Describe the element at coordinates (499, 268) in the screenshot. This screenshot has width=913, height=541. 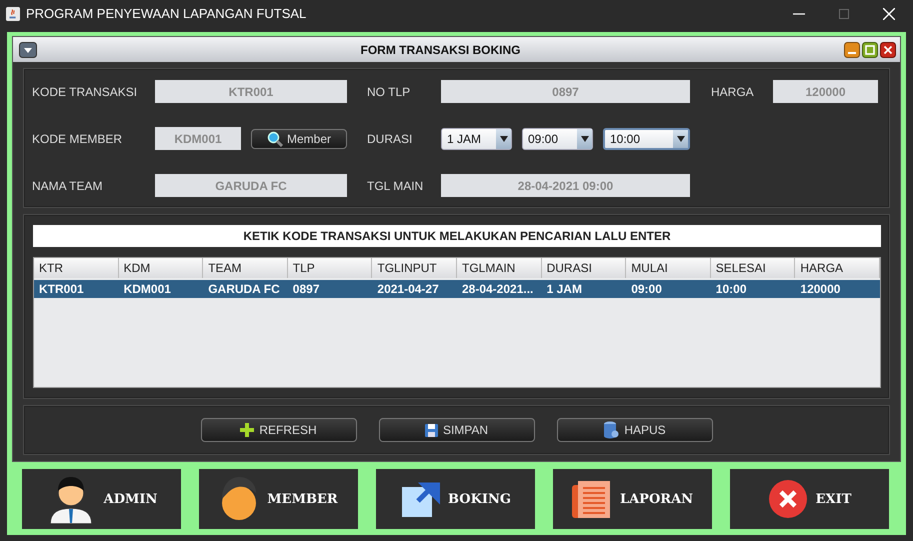
I see `column-header: TGLMAIN` at that location.